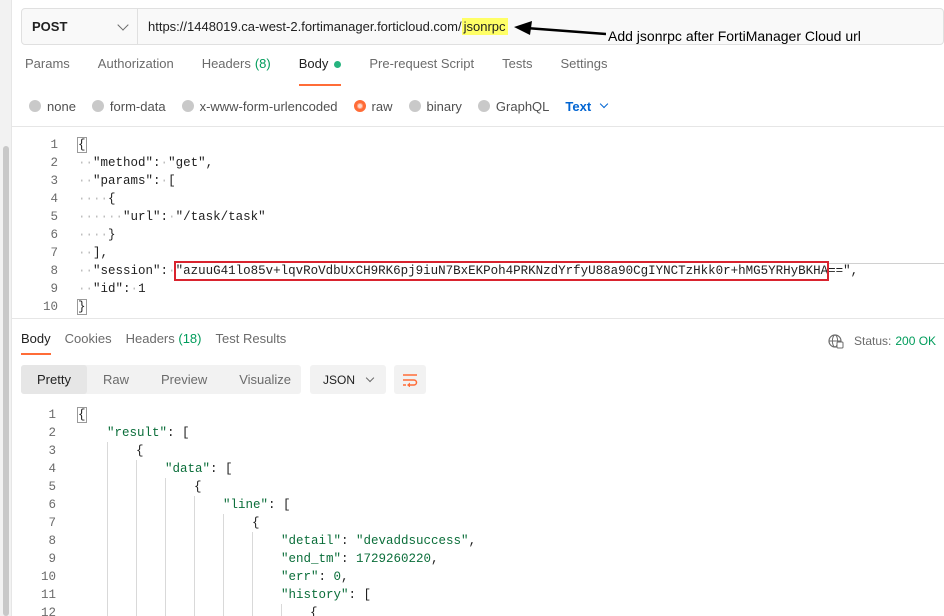  What do you see at coordinates (123, 163) in the screenshot?
I see `json-key: "method"` at bounding box center [123, 163].